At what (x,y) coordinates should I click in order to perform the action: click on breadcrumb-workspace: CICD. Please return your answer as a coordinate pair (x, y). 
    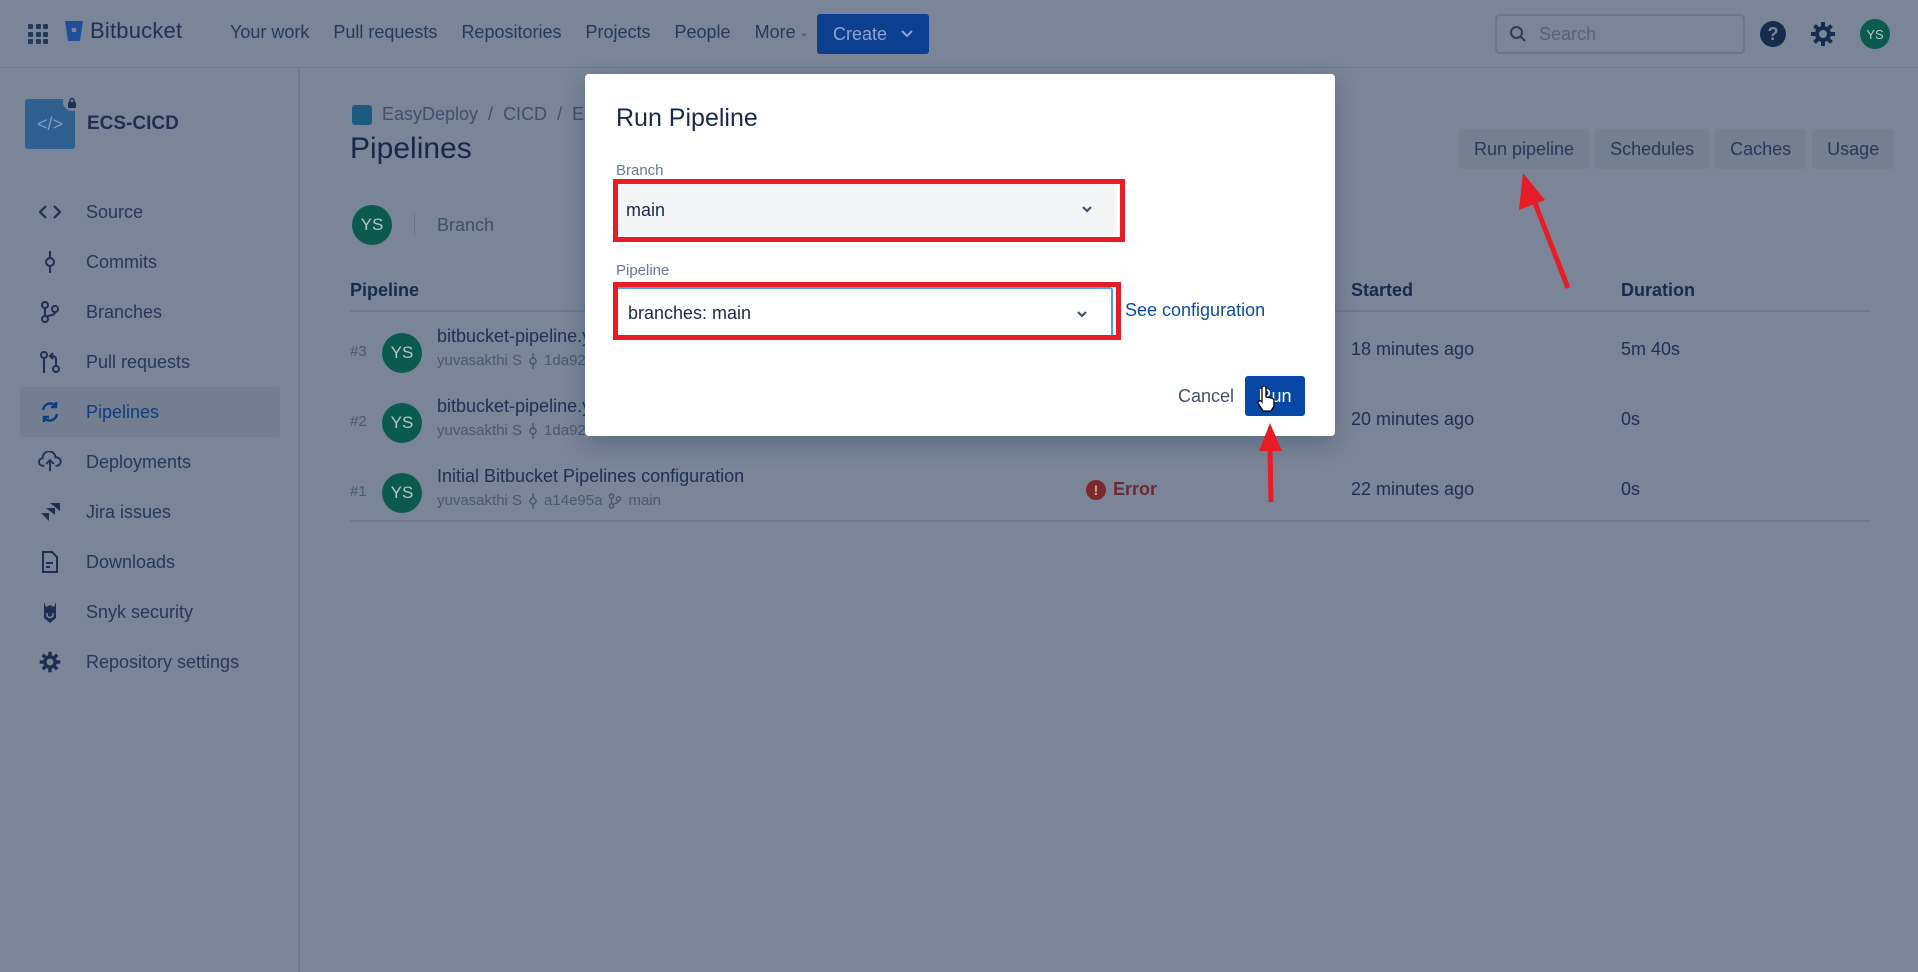
    Looking at the image, I should click on (525, 114).